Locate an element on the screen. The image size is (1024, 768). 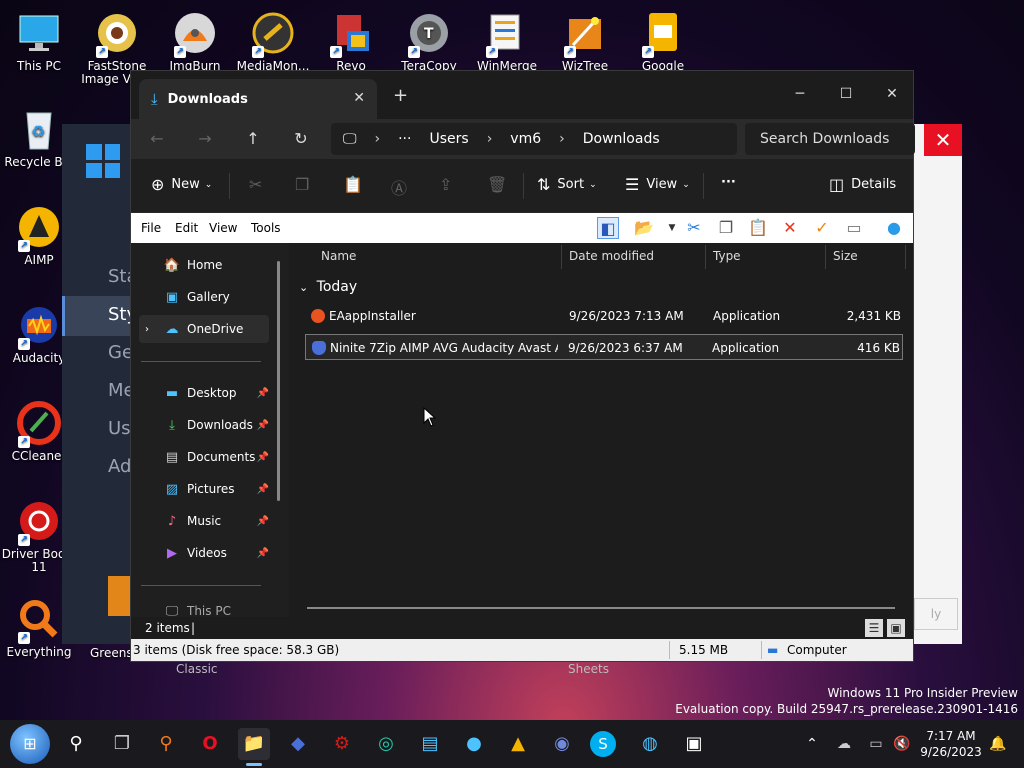
chrome-icon: ◍ is located at coordinates (650, 744).